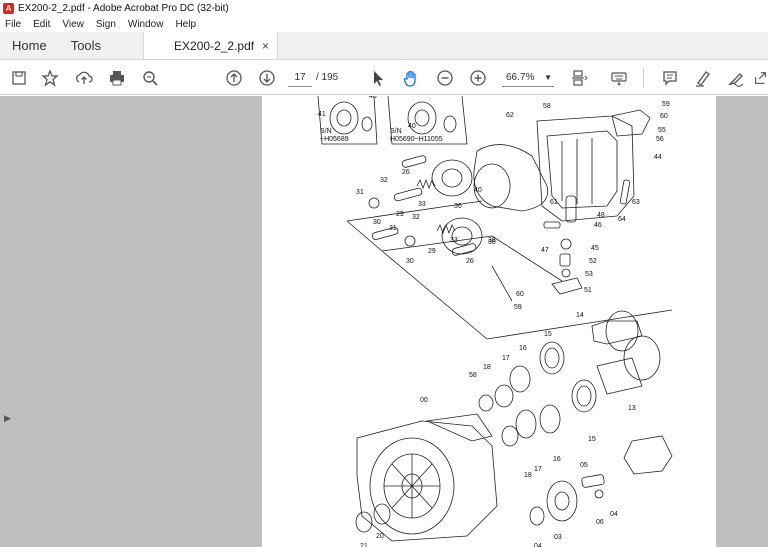  What do you see at coordinates (760, 78) in the screenshot?
I see `share-icon` at bounding box center [760, 78].